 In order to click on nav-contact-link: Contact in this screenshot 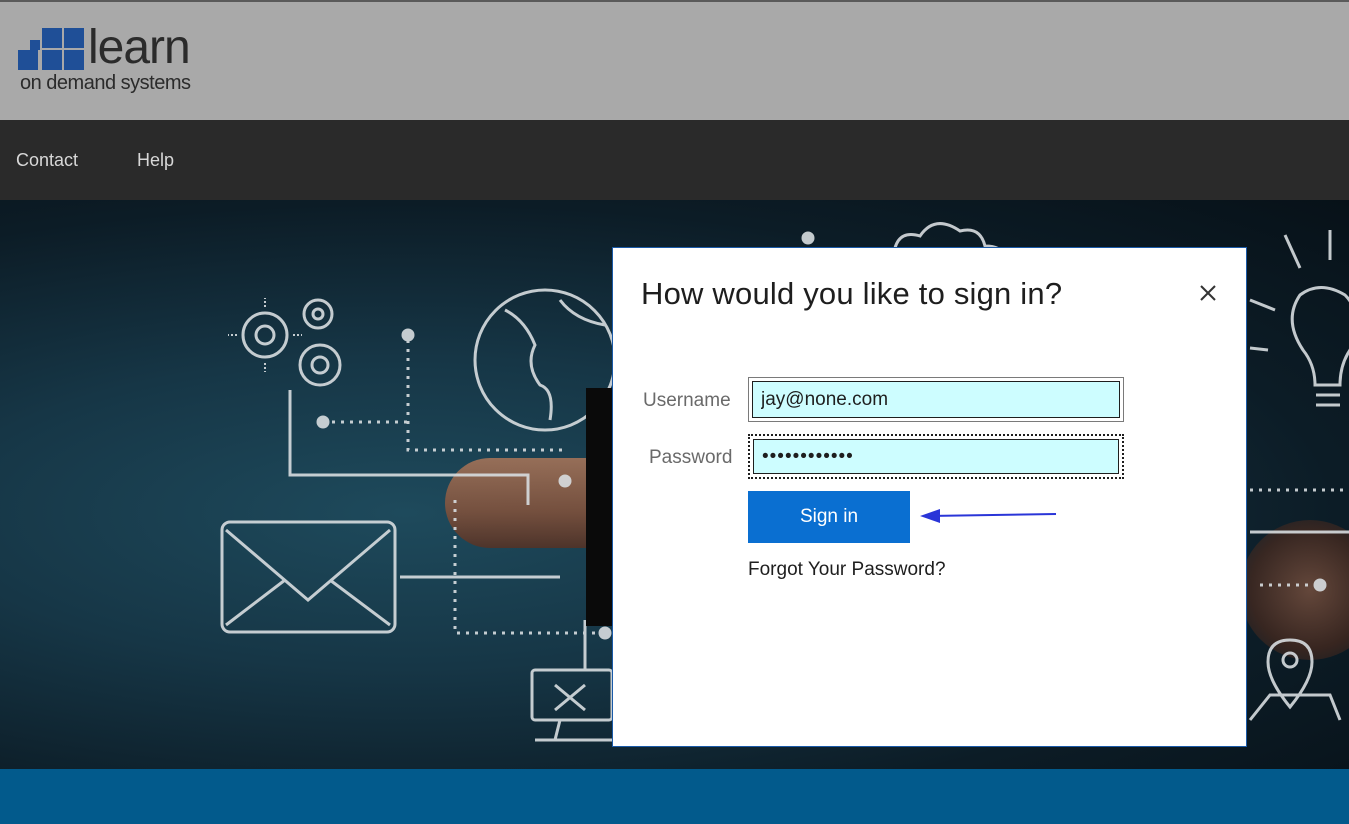, I will do `click(47, 160)`.